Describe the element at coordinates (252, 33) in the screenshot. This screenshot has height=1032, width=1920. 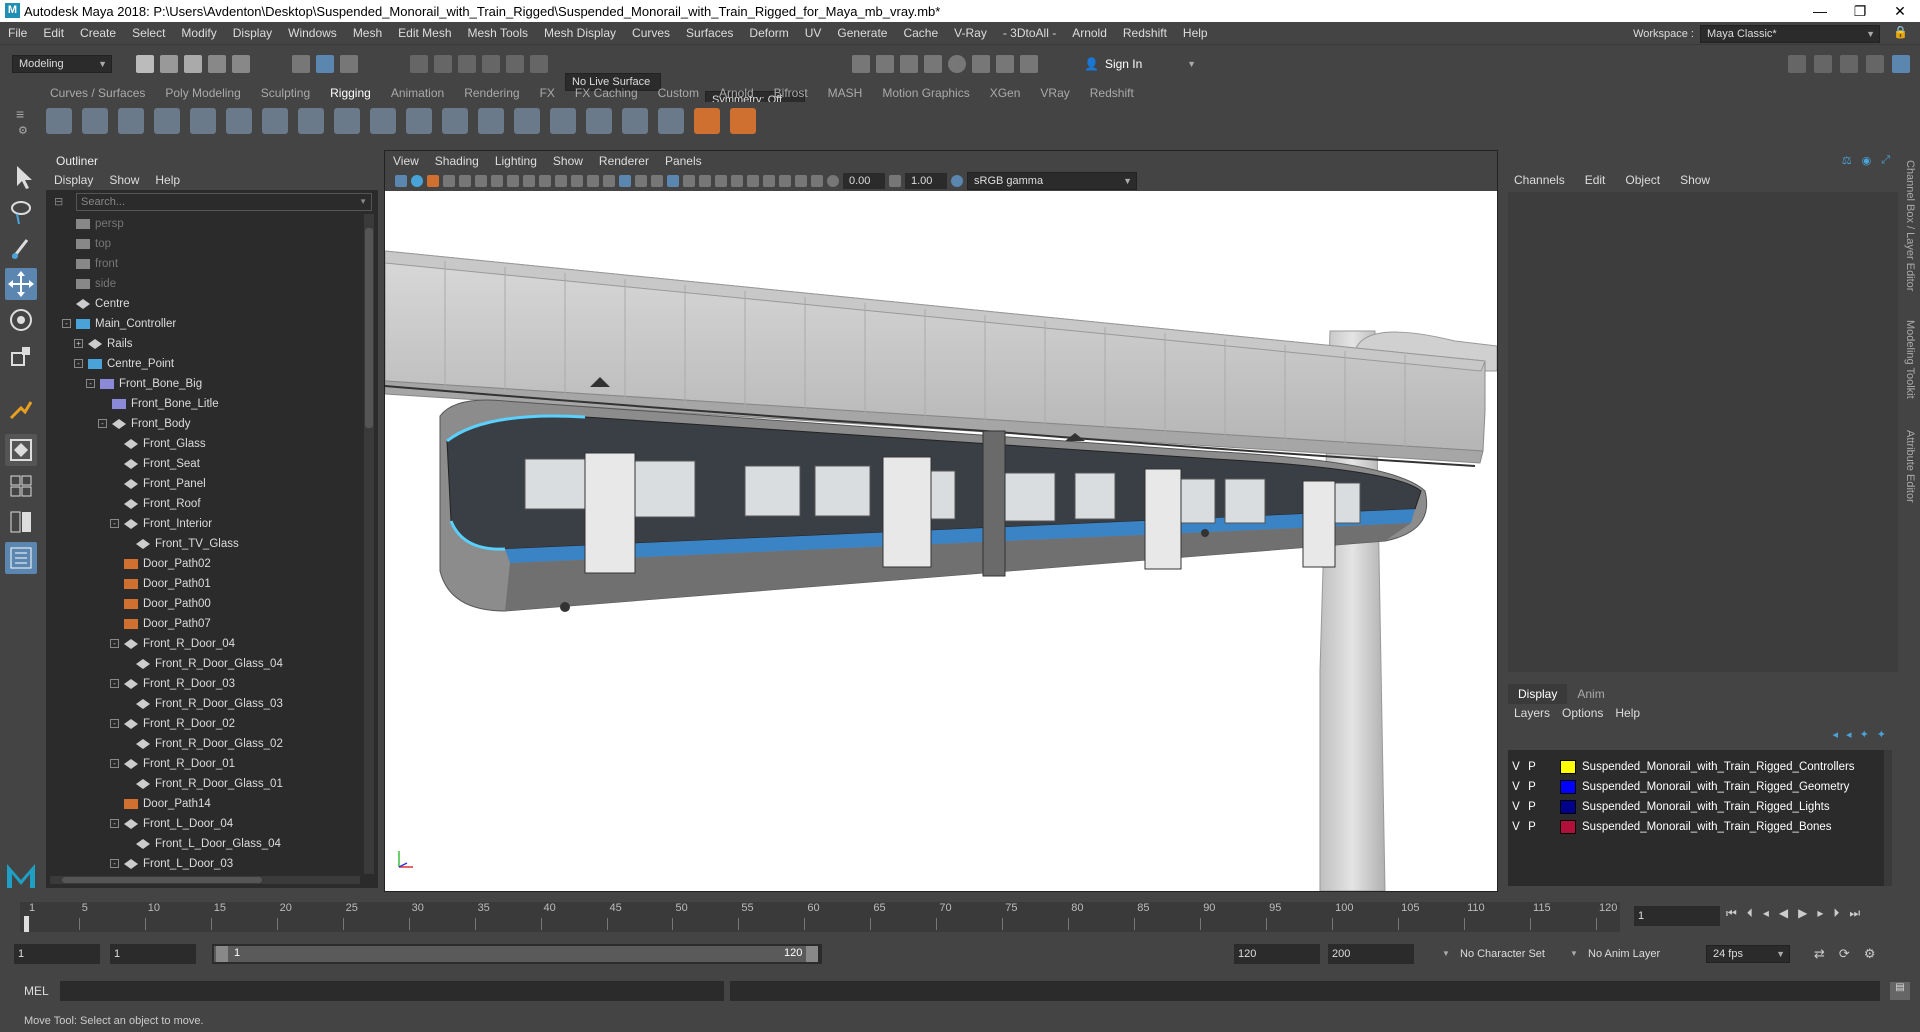
I see `menu-display: Display` at that location.